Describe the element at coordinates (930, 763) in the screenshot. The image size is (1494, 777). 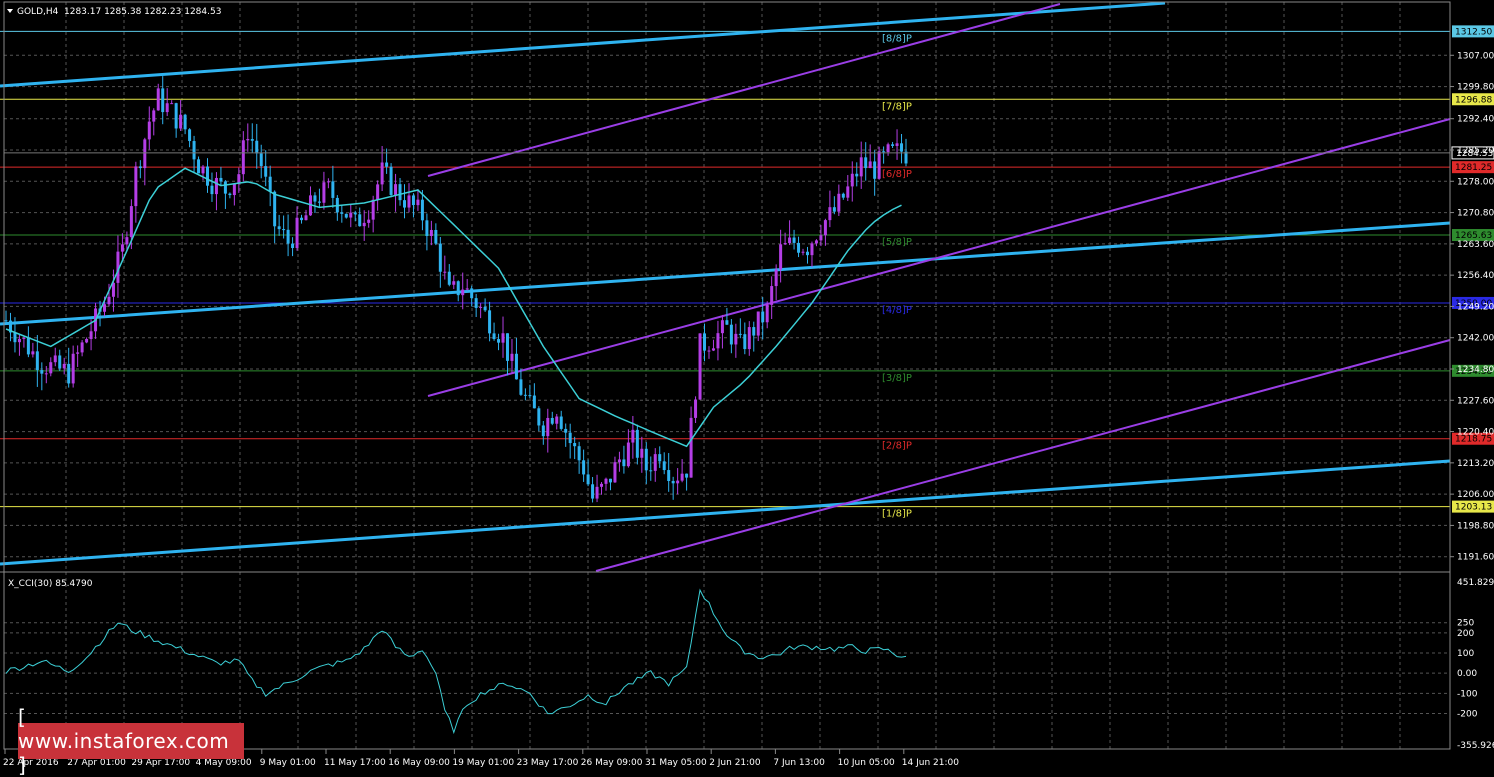
I see `time-tick-label: 14 Jun 21:00` at that location.